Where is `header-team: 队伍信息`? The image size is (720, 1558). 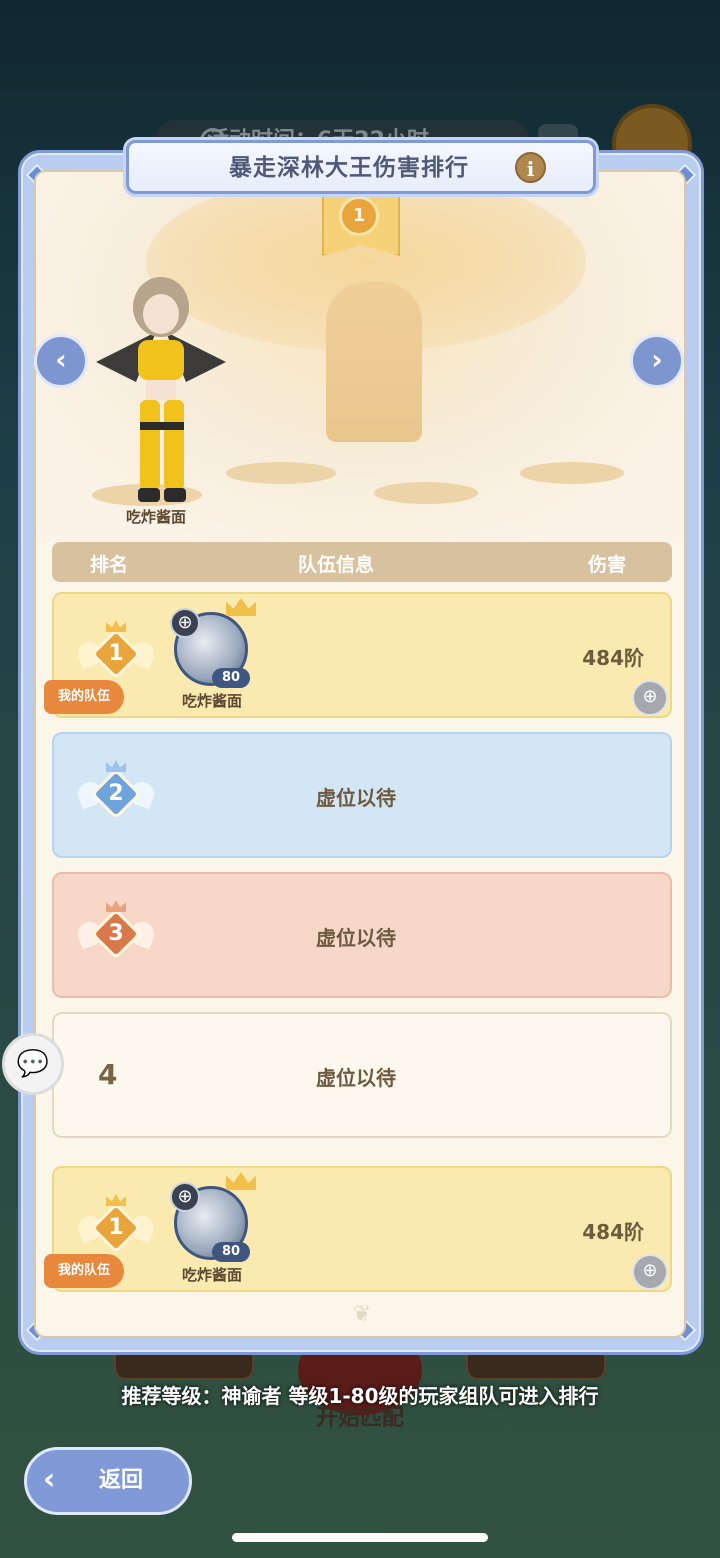
header-team: 队伍信息 is located at coordinates (336, 565).